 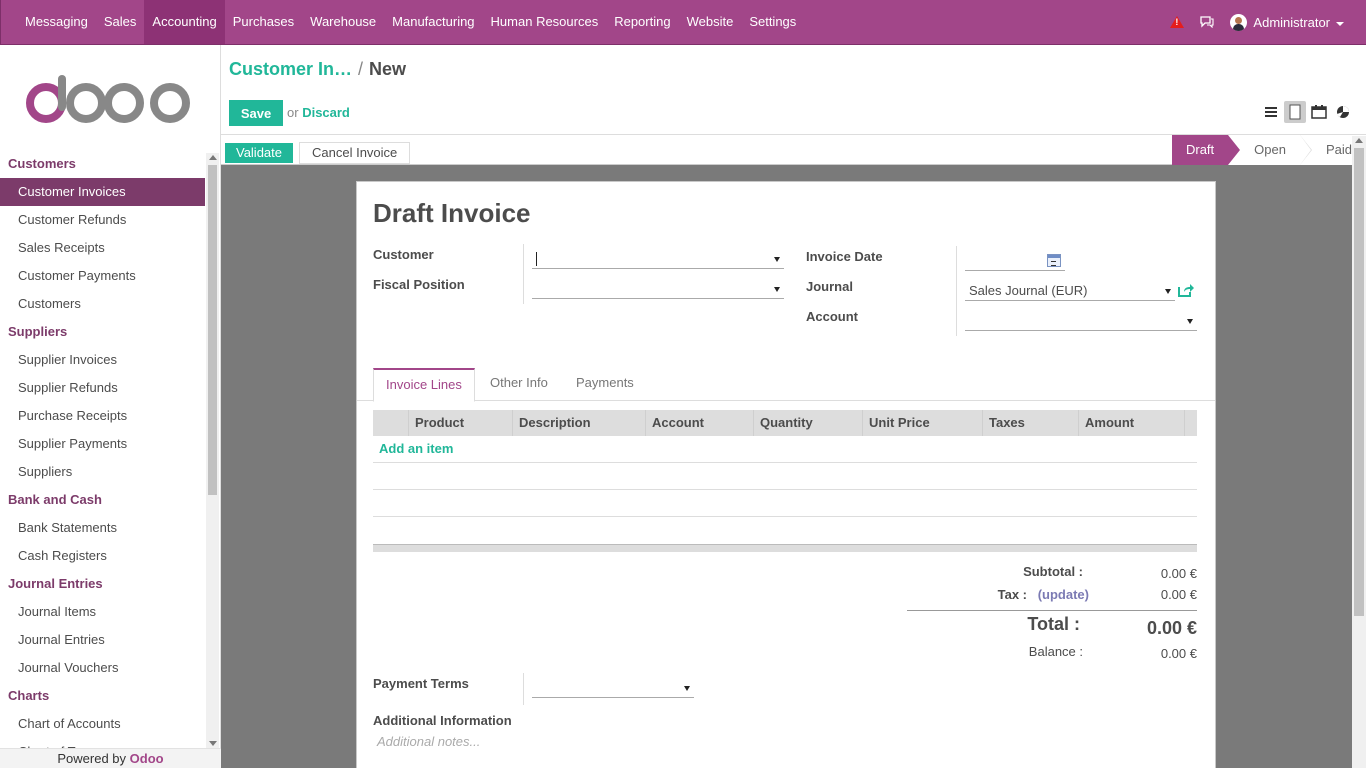 I want to click on journal-field: Sales Journal (EUR), so click(x=1070, y=291).